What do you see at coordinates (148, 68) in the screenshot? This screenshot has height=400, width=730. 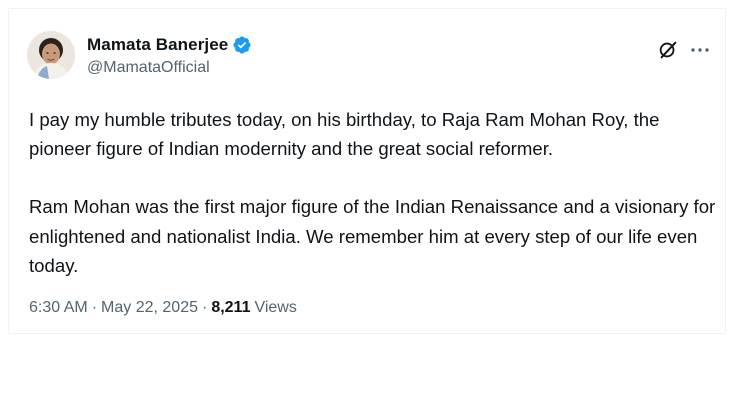 I see `author-handle: @MamataOfficial` at bounding box center [148, 68].